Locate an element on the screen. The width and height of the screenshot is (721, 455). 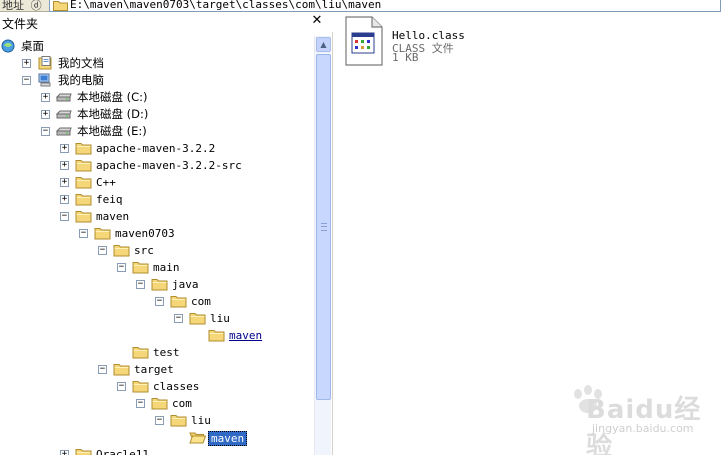
desktop-icon is located at coordinates (8, 46).